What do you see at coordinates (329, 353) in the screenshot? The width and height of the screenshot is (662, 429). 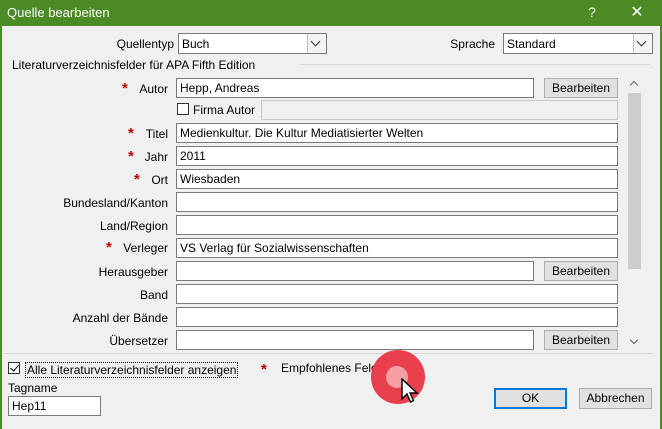 I see `bottom-divider` at bounding box center [329, 353].